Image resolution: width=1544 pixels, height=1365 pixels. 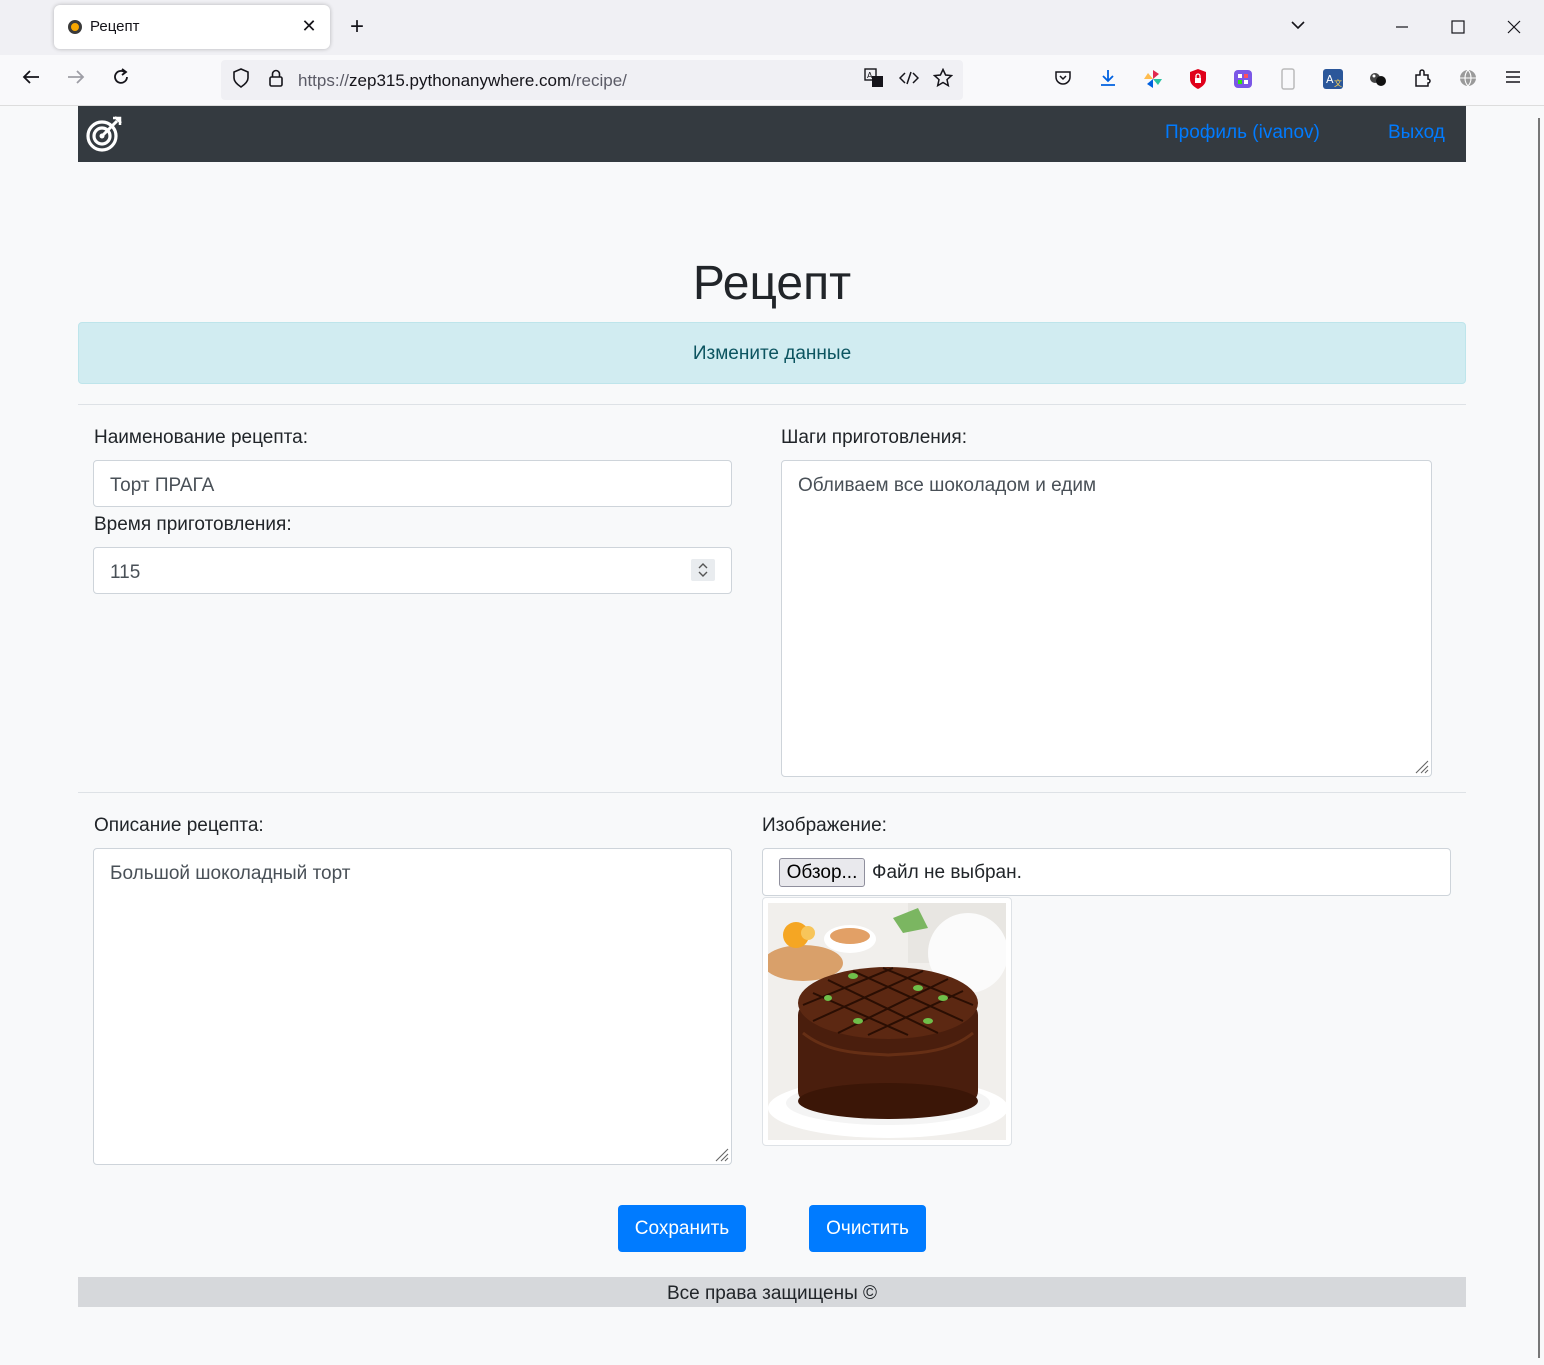 What do you see at coordinates (772, 134) in the screenshot?
I see `site-navbar: Профиль (ivanov) Выход` at bounding box center [772, 134].